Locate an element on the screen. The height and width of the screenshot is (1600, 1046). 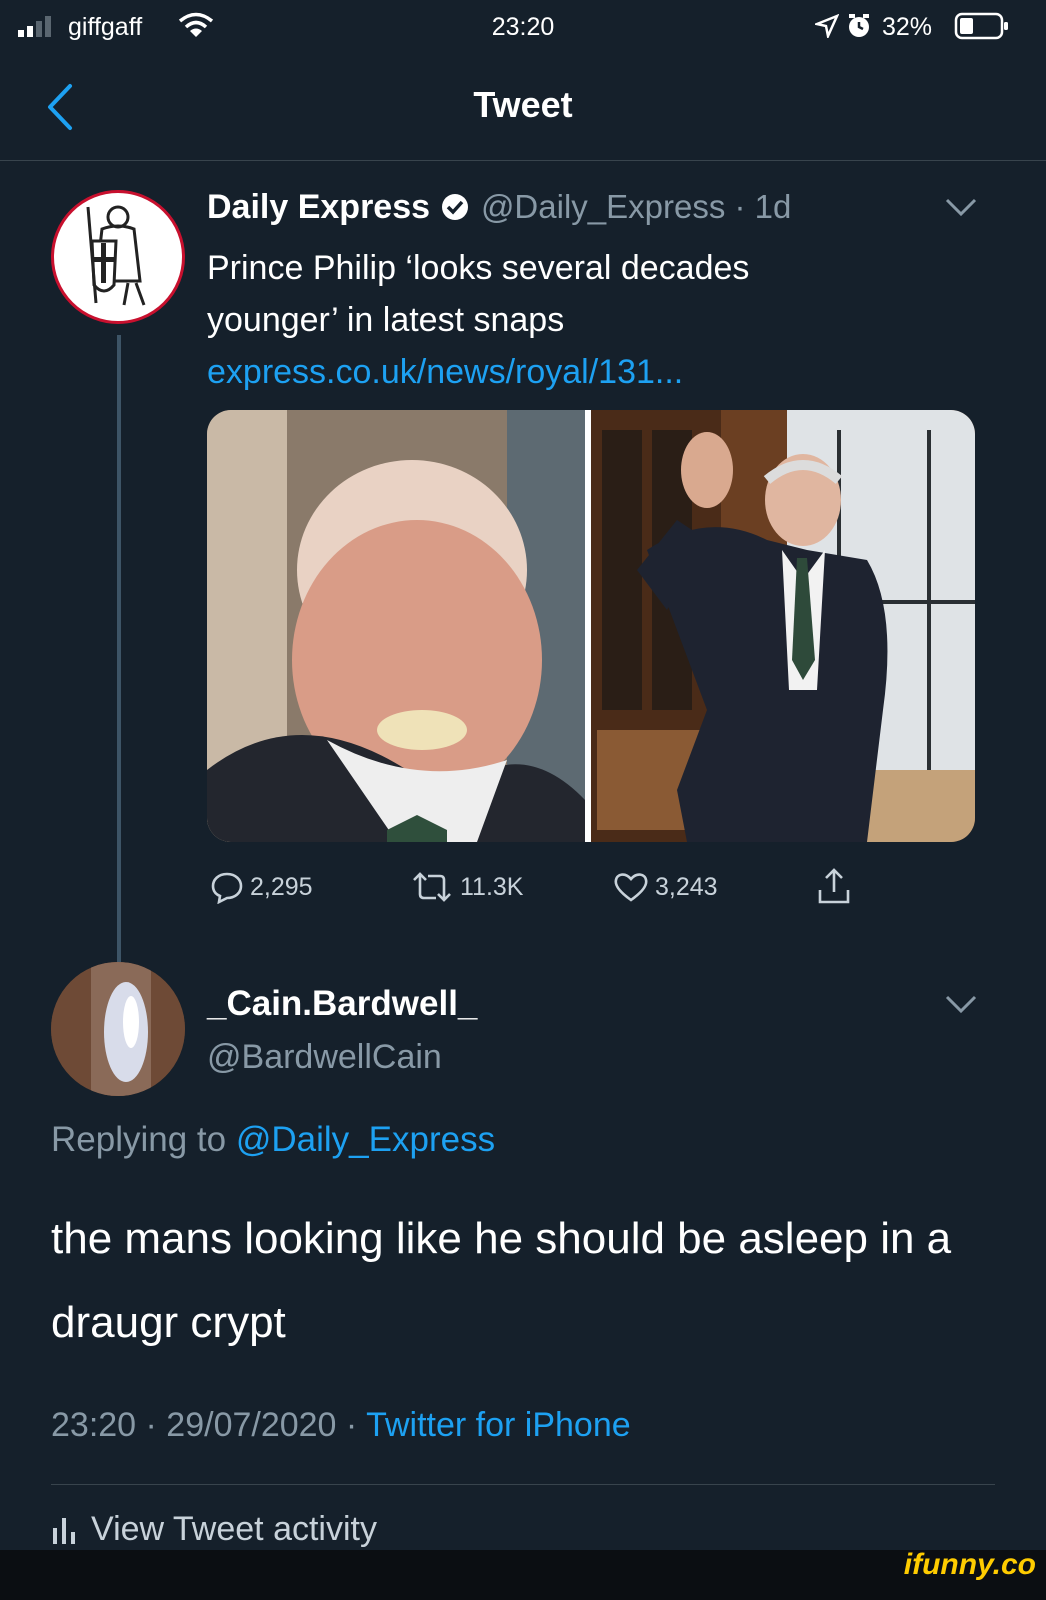
reply-button: 2,295 is located at coordinates (261, 887).